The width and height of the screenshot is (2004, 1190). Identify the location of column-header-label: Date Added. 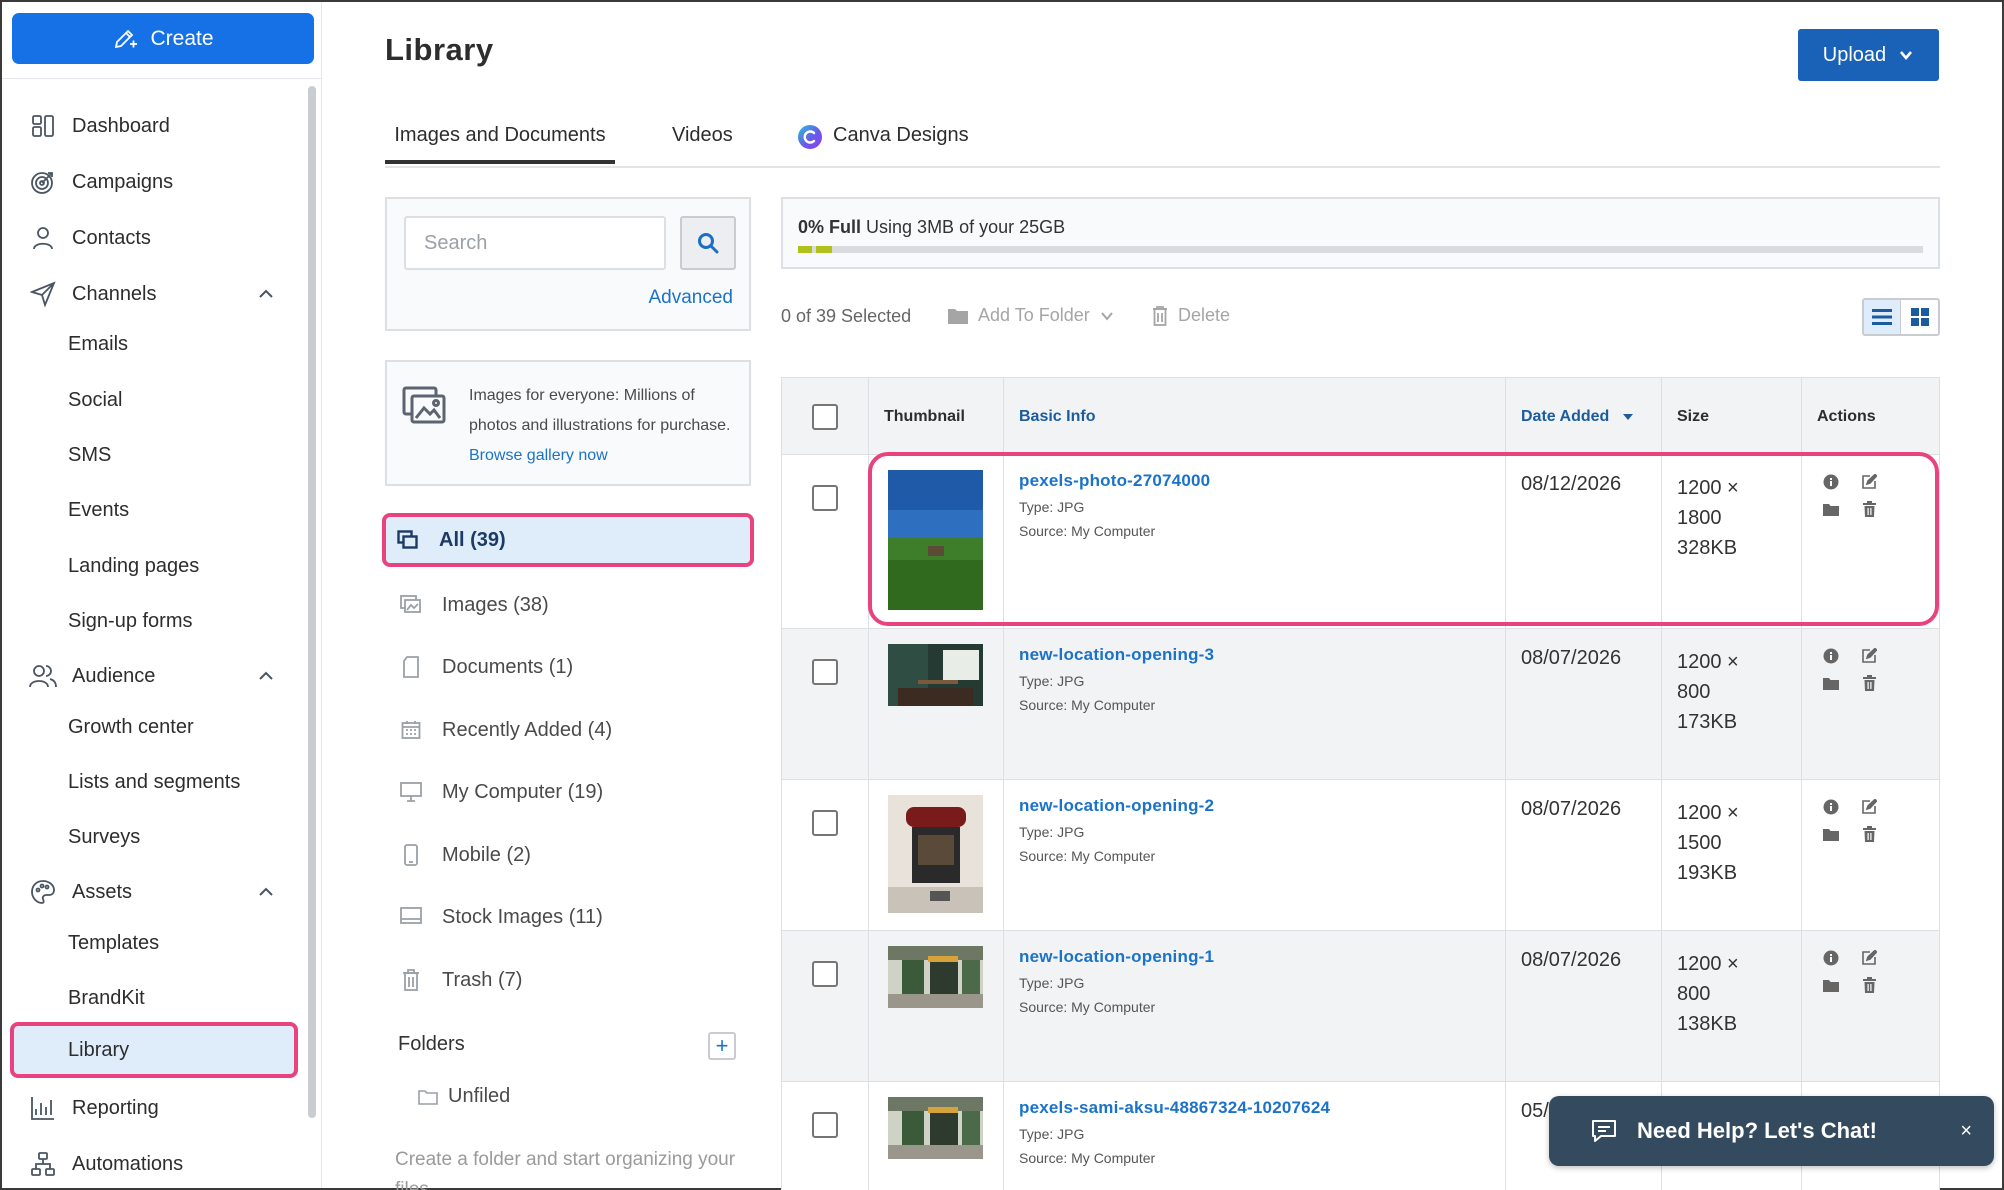
(1565, 416).